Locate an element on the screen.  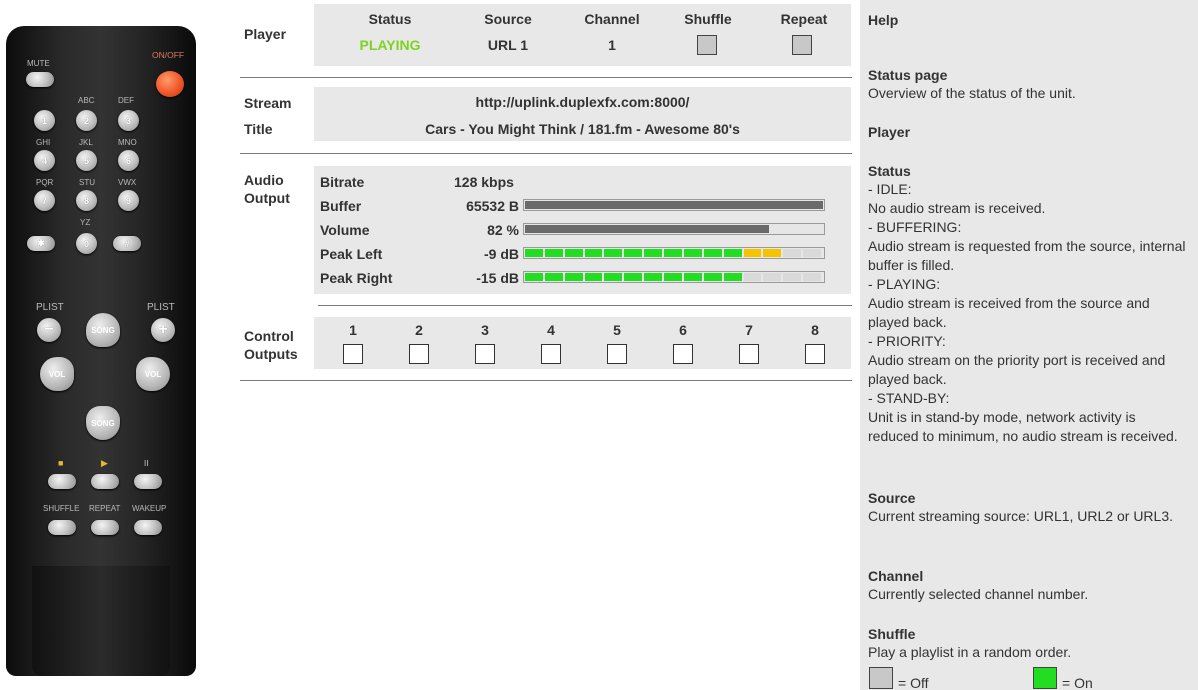
output-label: Output is located at coordinates (267, 198).